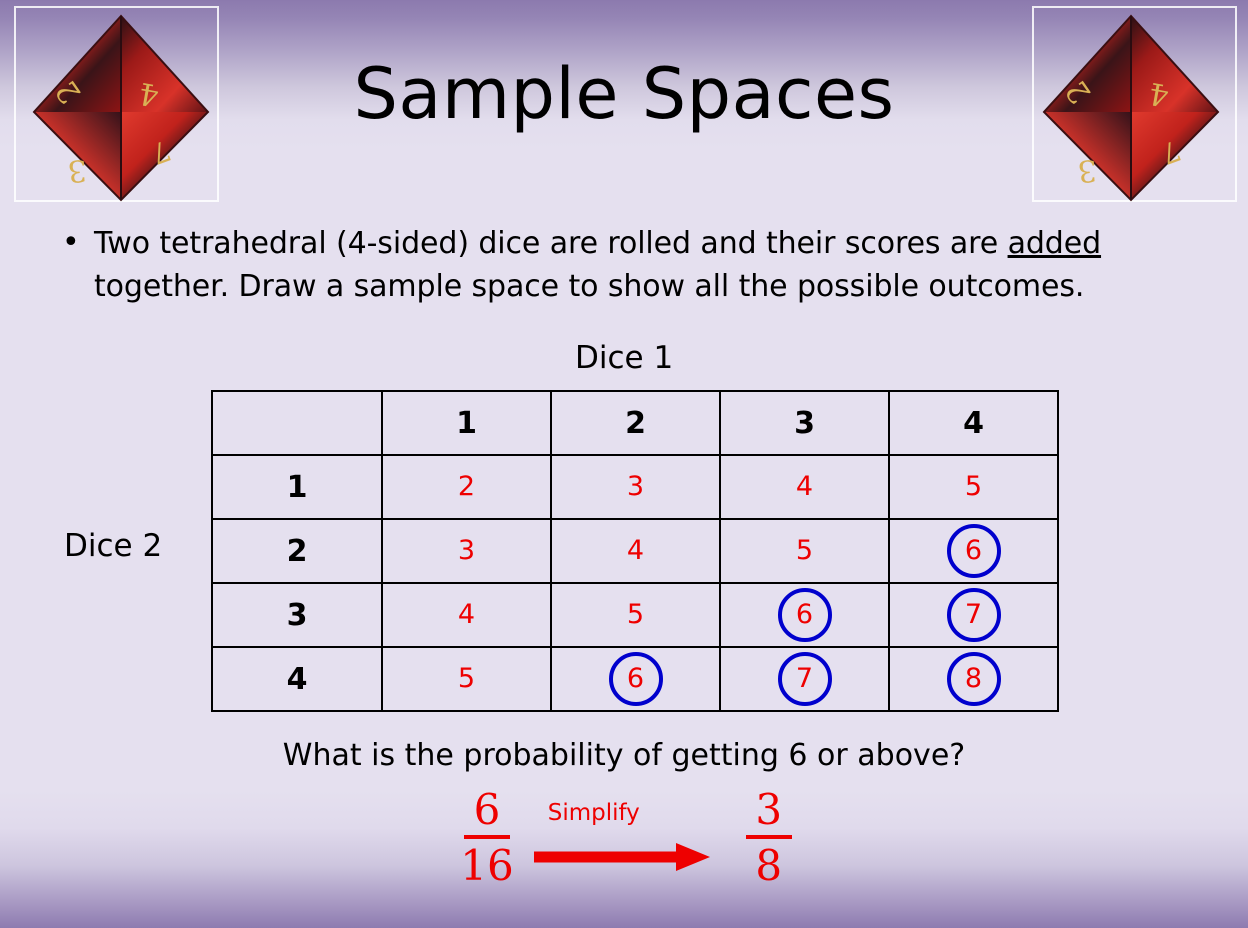 The image size is (1248, 928). I want to click on column-header-label: 1, so click(466, 423).